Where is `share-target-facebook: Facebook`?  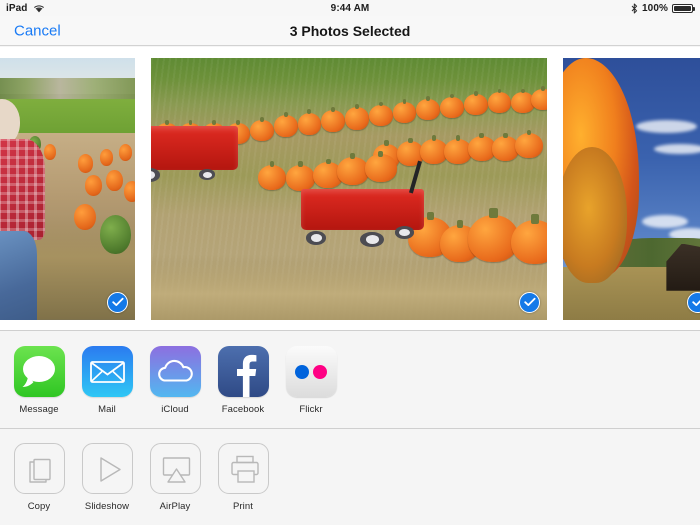
share-target-facebook: Facebook is located at coordinates (243, 380).